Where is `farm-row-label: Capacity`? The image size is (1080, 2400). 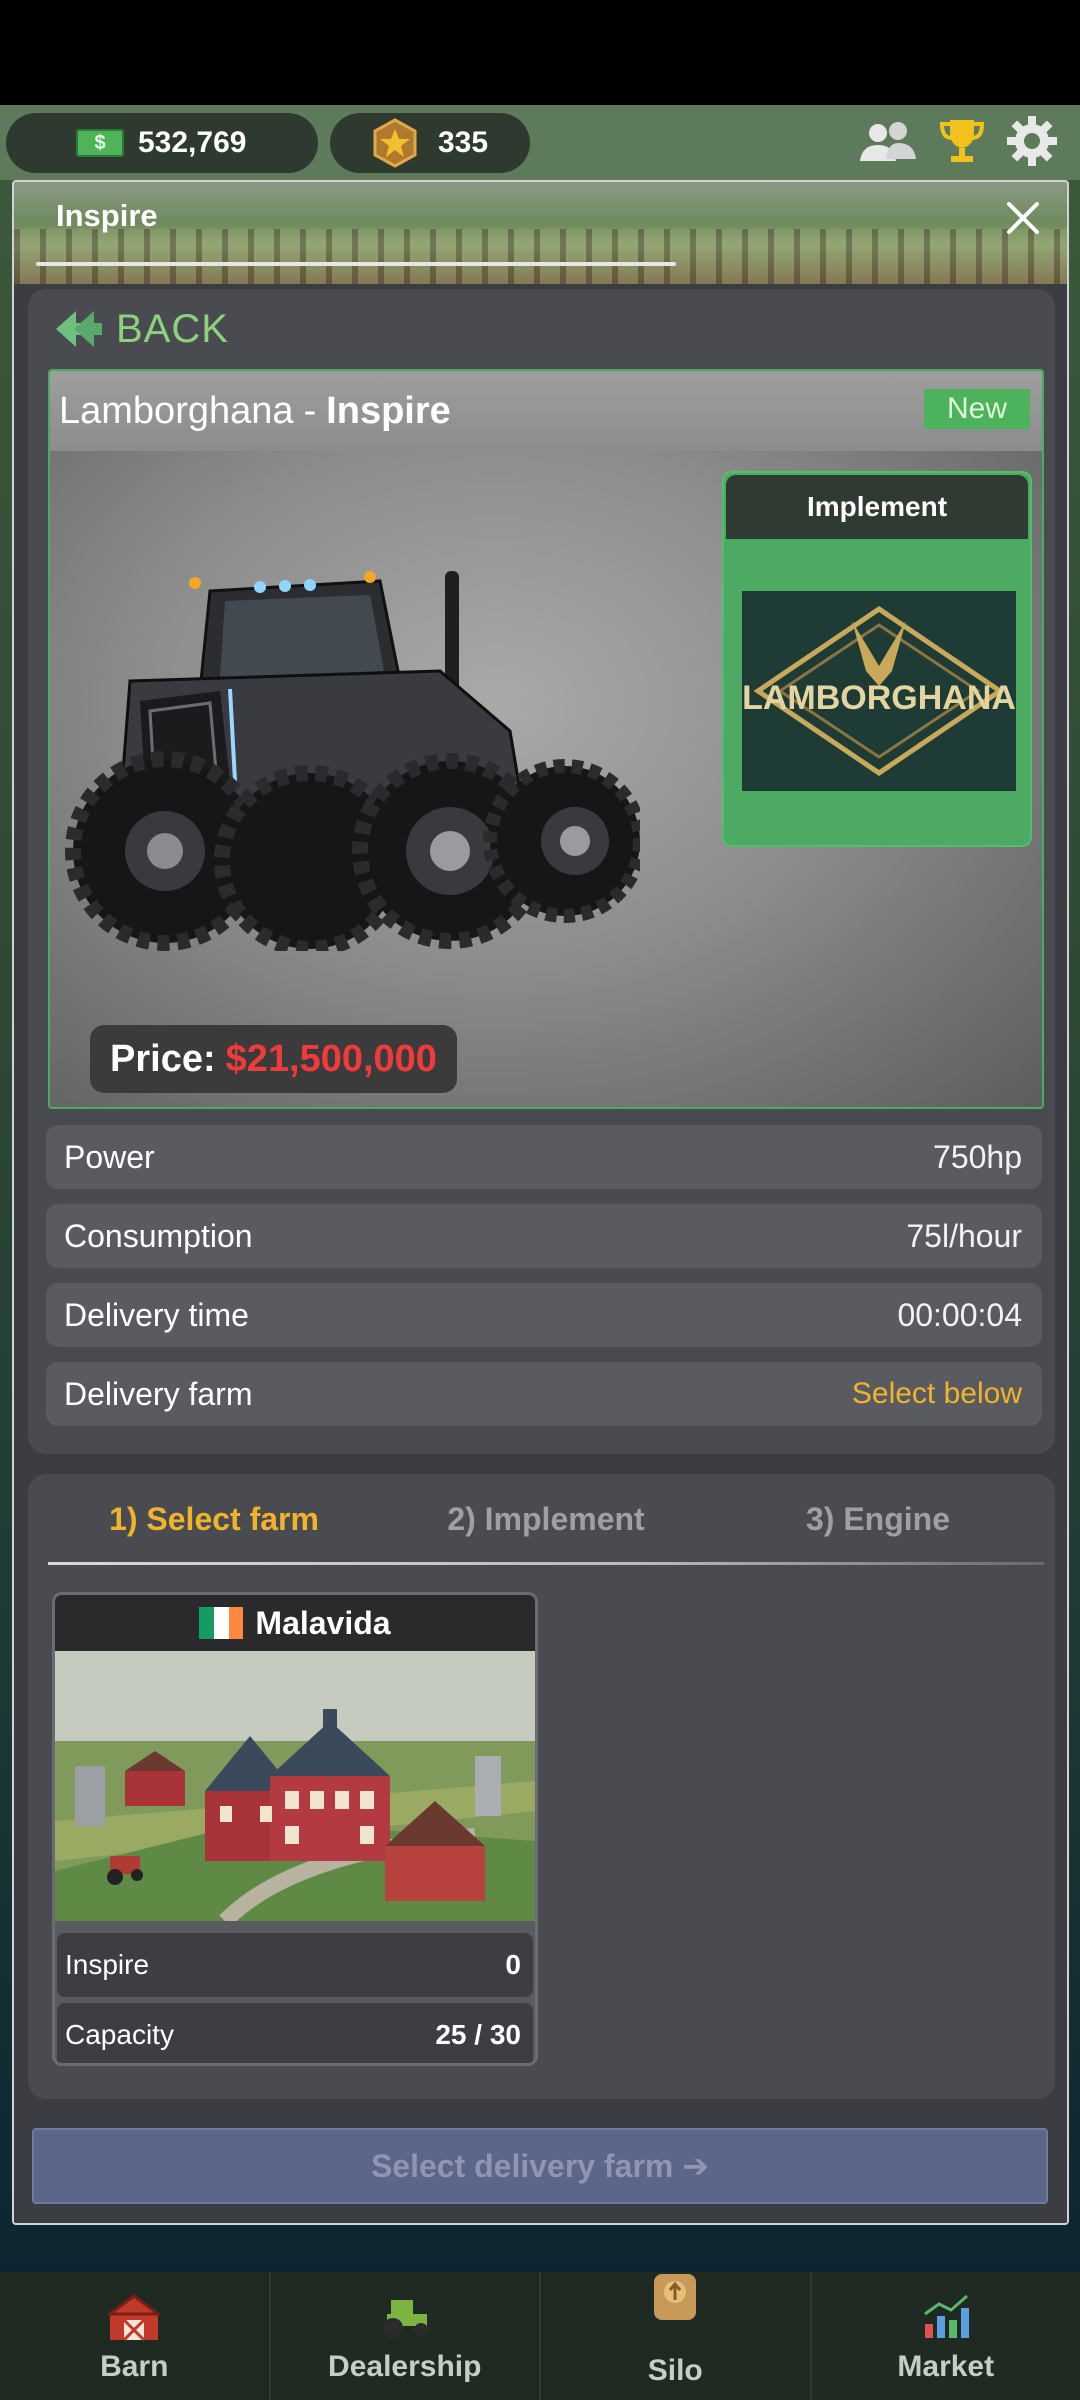
farm-row-label: Capacity is located at coordinates (119, 2034).